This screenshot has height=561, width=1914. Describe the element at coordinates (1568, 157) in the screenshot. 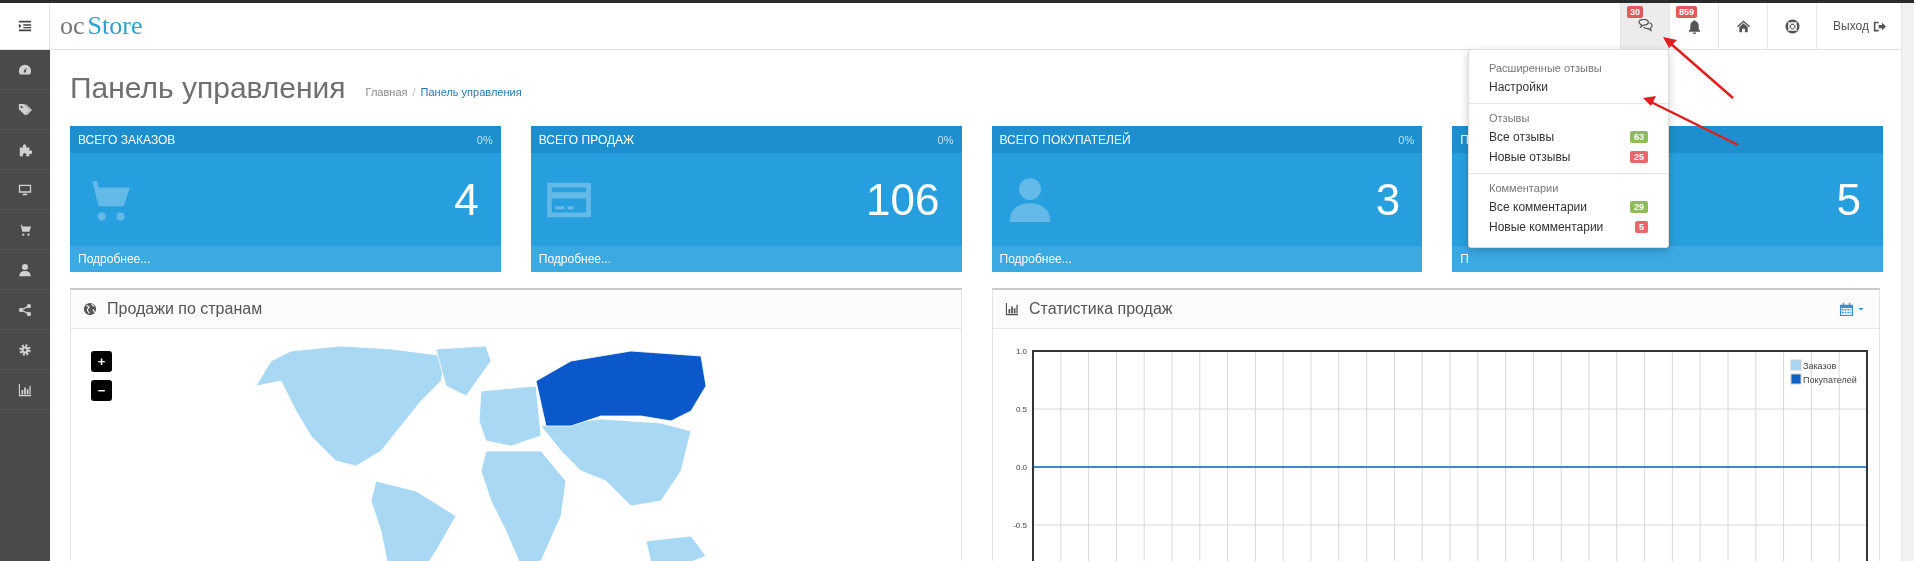

I see `menu-item: Новые отзывы 25` at that location.